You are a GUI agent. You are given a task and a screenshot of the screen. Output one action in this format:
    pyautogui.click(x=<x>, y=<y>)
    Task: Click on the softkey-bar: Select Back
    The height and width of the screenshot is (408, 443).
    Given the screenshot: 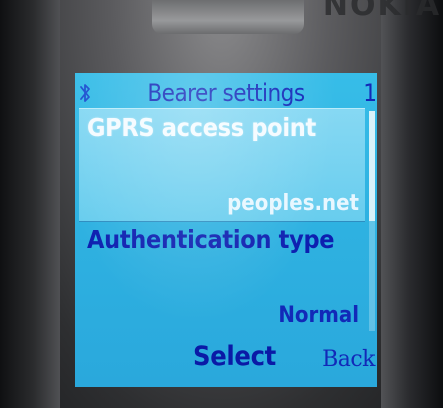 What is the action you would take?
    pyautogui.click(x=226, y=361)
    